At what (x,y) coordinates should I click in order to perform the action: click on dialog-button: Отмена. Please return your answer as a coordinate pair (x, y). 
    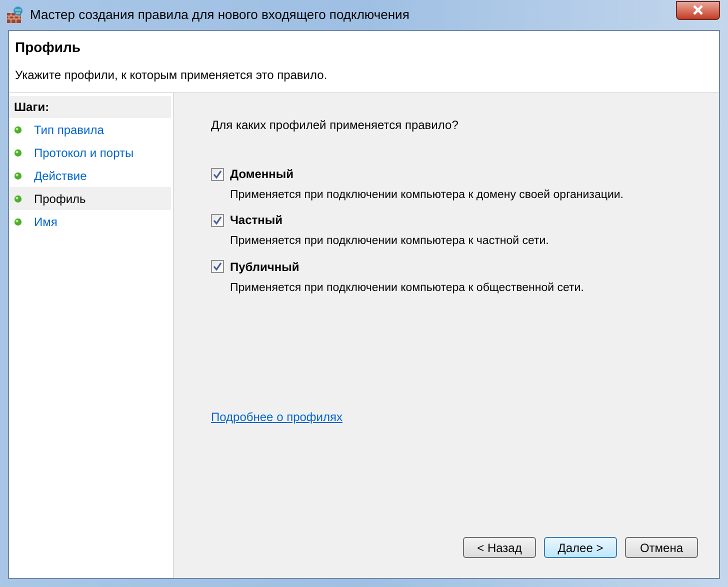
    Looking at the image, I should click on (661, 547).